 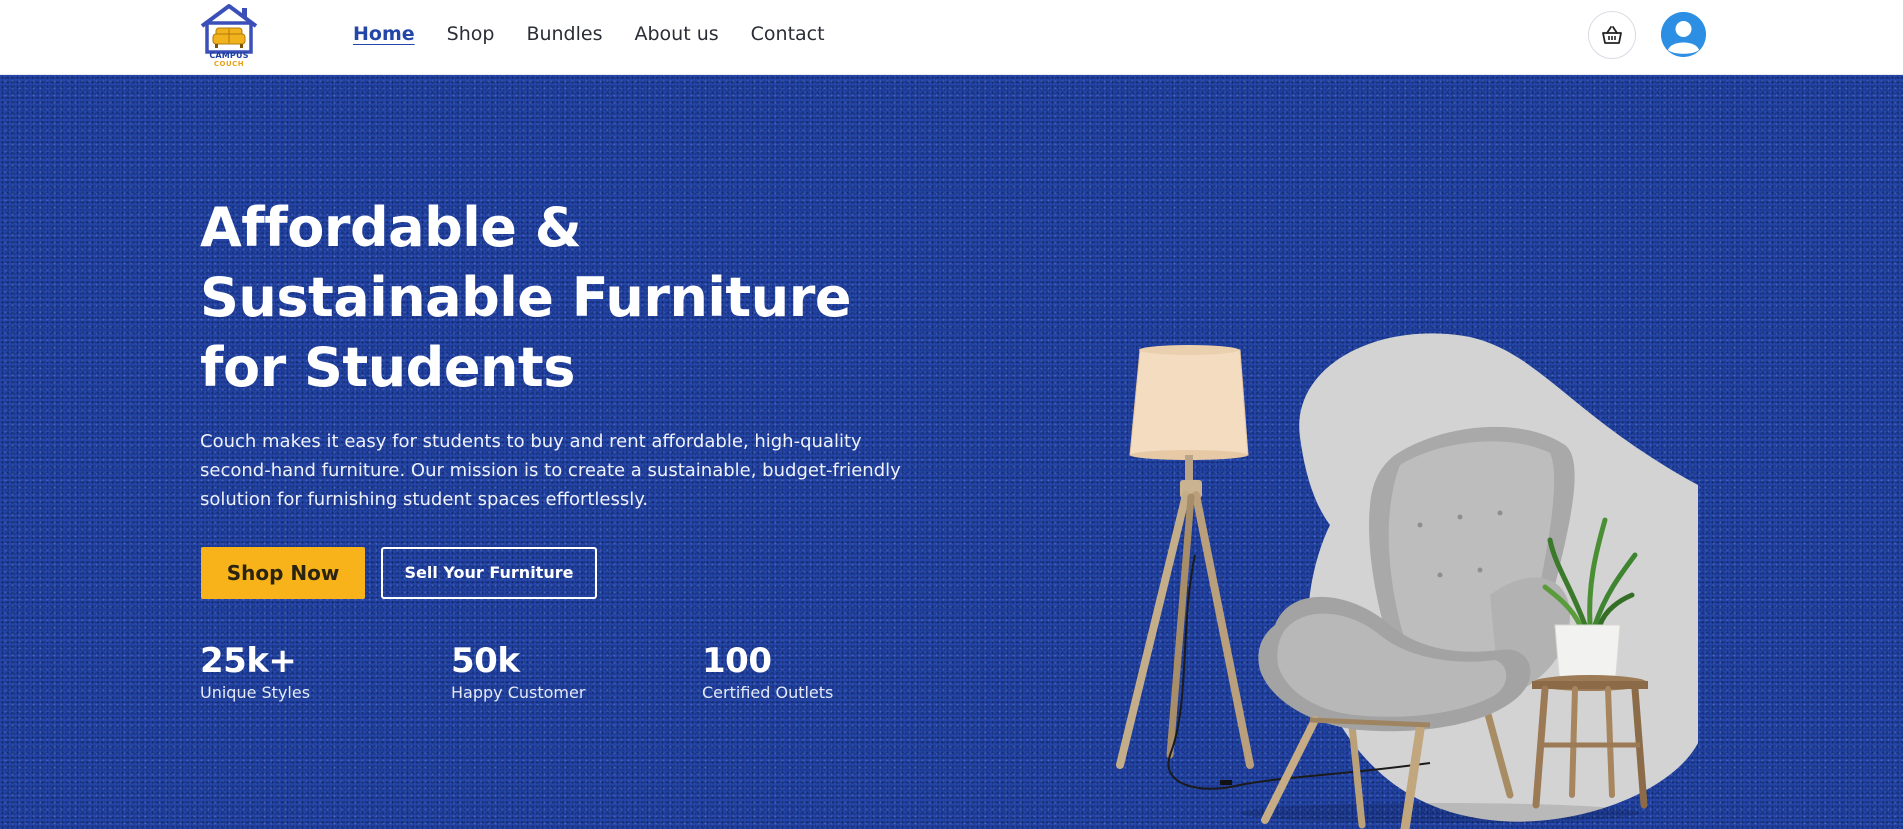 I want to click on stat-value: 25k+, so click(x=248, y=661).